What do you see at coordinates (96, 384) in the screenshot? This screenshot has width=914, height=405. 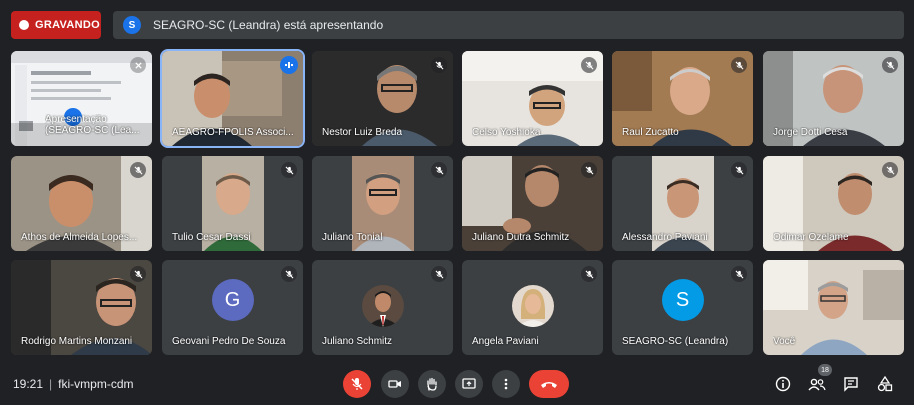 I see `meeting-code: fki-vmpm-cdm` at bounding box center [96, 384].